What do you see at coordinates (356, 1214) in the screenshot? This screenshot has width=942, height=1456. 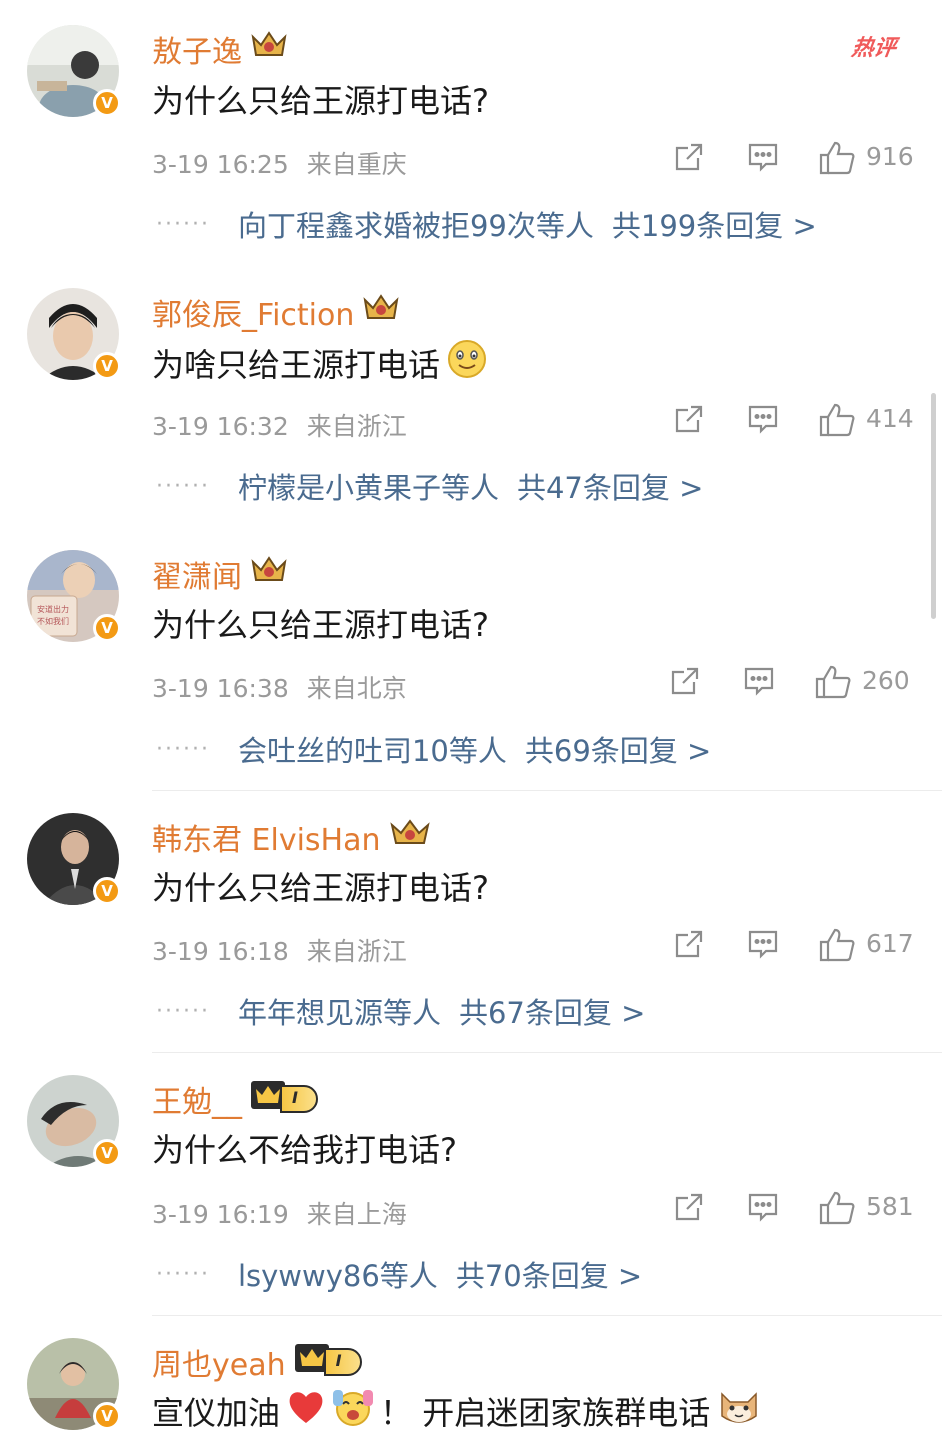 I see `location: 来自上海` at bounding box center [356, 1214].